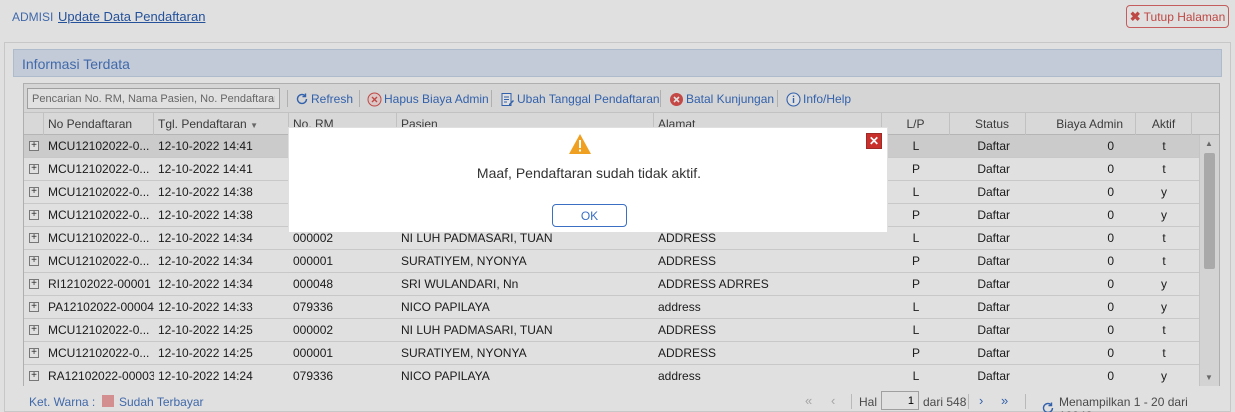  Describe the element at coordinates (580, 144) in the screenshot. I see `warning-icon` at that location.